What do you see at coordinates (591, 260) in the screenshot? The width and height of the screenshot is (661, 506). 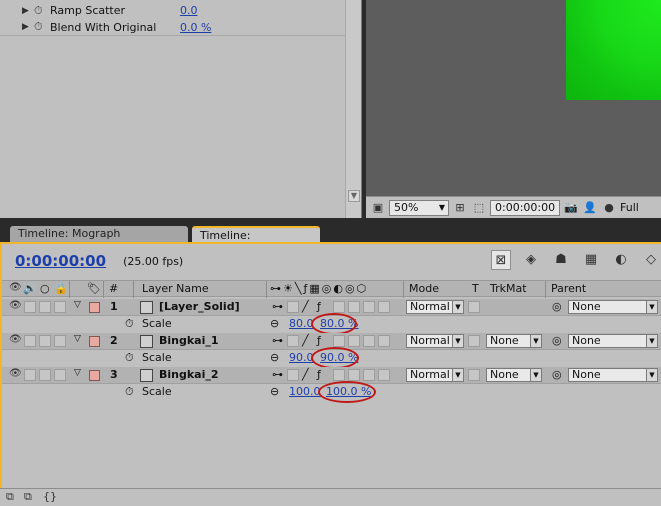 I see `frame-blending-icon: ▦` at bounding box center [591, 260].